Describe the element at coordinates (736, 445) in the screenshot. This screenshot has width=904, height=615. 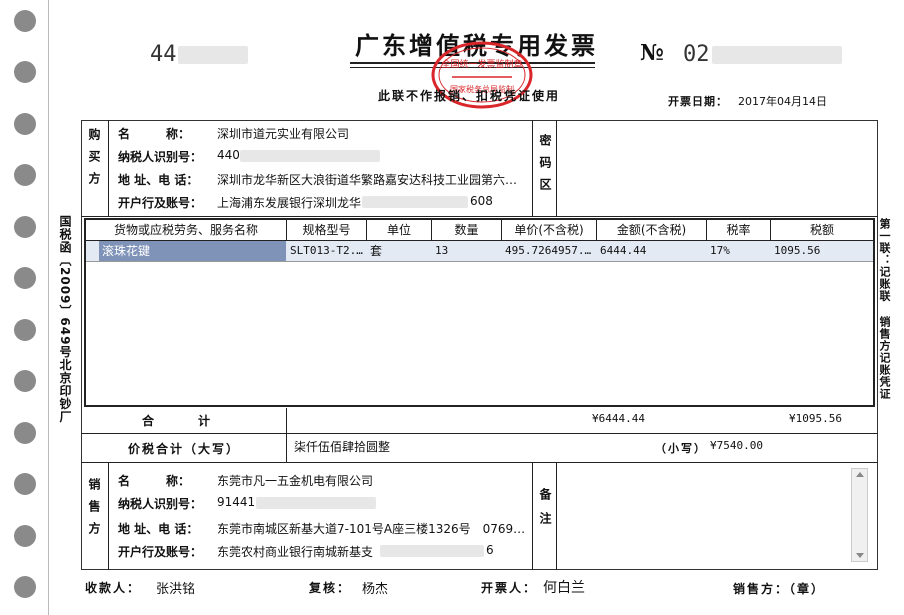
I see `grand-total-figure-value: ¥7540.00` at that location.